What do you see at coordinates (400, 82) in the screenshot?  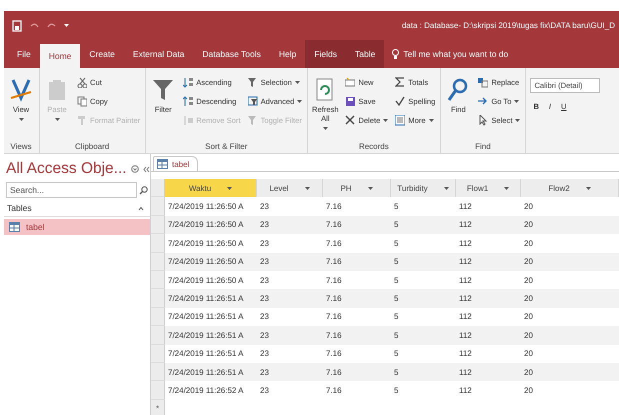 I see `sigma-icon` at bounding box center [400, 82].